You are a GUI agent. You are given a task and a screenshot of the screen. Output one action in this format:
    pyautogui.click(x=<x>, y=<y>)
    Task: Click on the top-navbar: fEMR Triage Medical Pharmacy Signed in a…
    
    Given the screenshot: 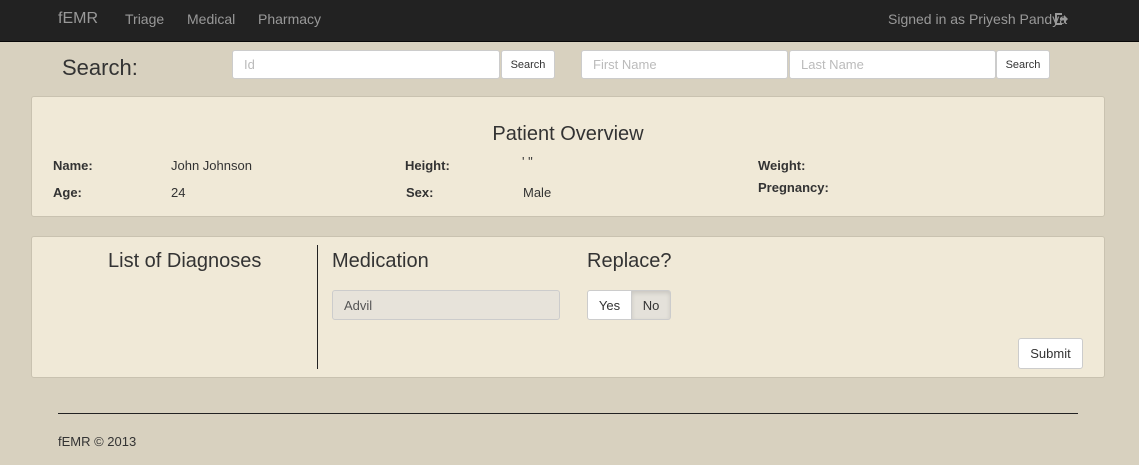 What is the action you would take?
    pyautogui.click(x=569, y=21)
    